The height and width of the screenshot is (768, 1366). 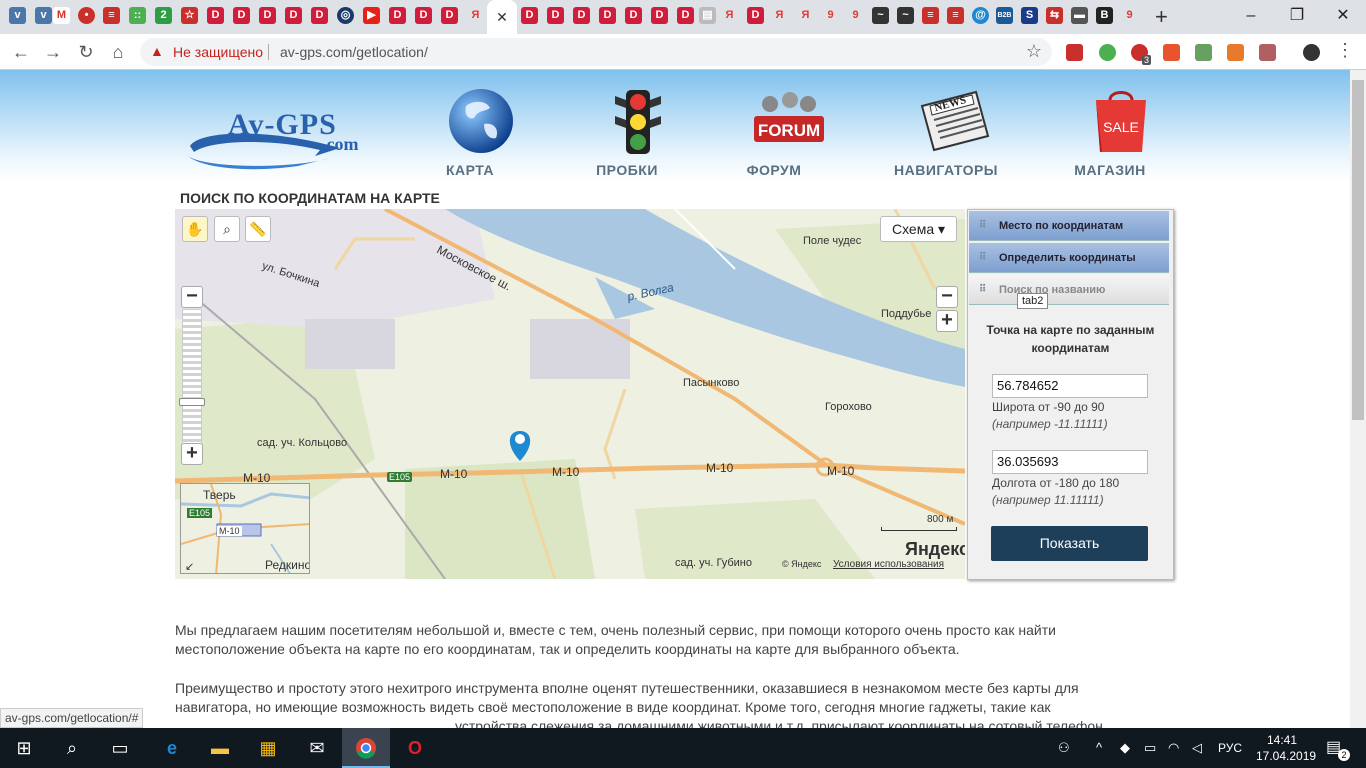 What do you see at coordinates (72, 748) in the screenshot?
I see `search-icon: ⌕` at bounding box center [72, 748].